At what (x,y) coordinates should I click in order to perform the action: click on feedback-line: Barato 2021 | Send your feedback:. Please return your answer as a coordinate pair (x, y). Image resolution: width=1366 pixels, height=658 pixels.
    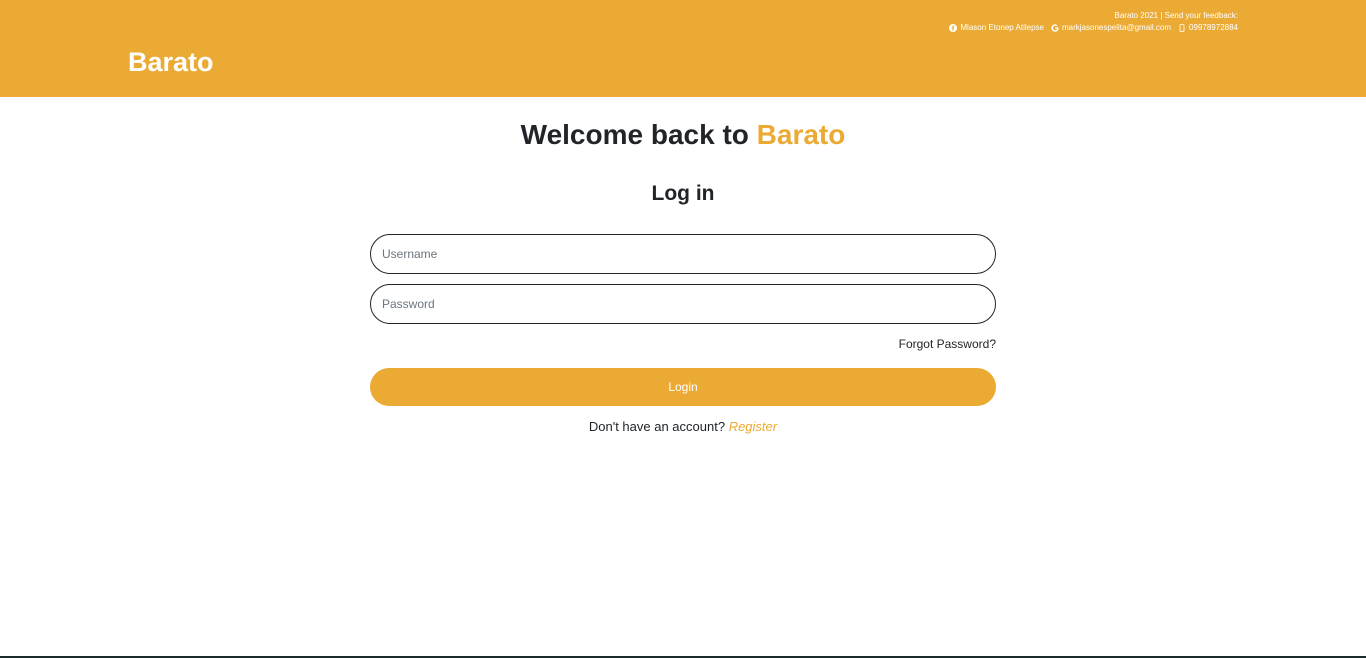
    Looking at the image, I should click on (1176, 15).